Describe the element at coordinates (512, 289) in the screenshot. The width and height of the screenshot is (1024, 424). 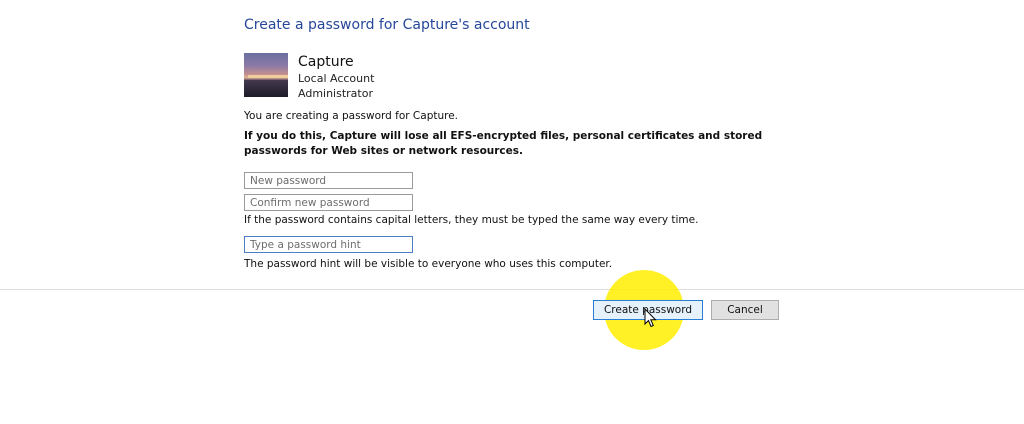
I see `divider` at that location.